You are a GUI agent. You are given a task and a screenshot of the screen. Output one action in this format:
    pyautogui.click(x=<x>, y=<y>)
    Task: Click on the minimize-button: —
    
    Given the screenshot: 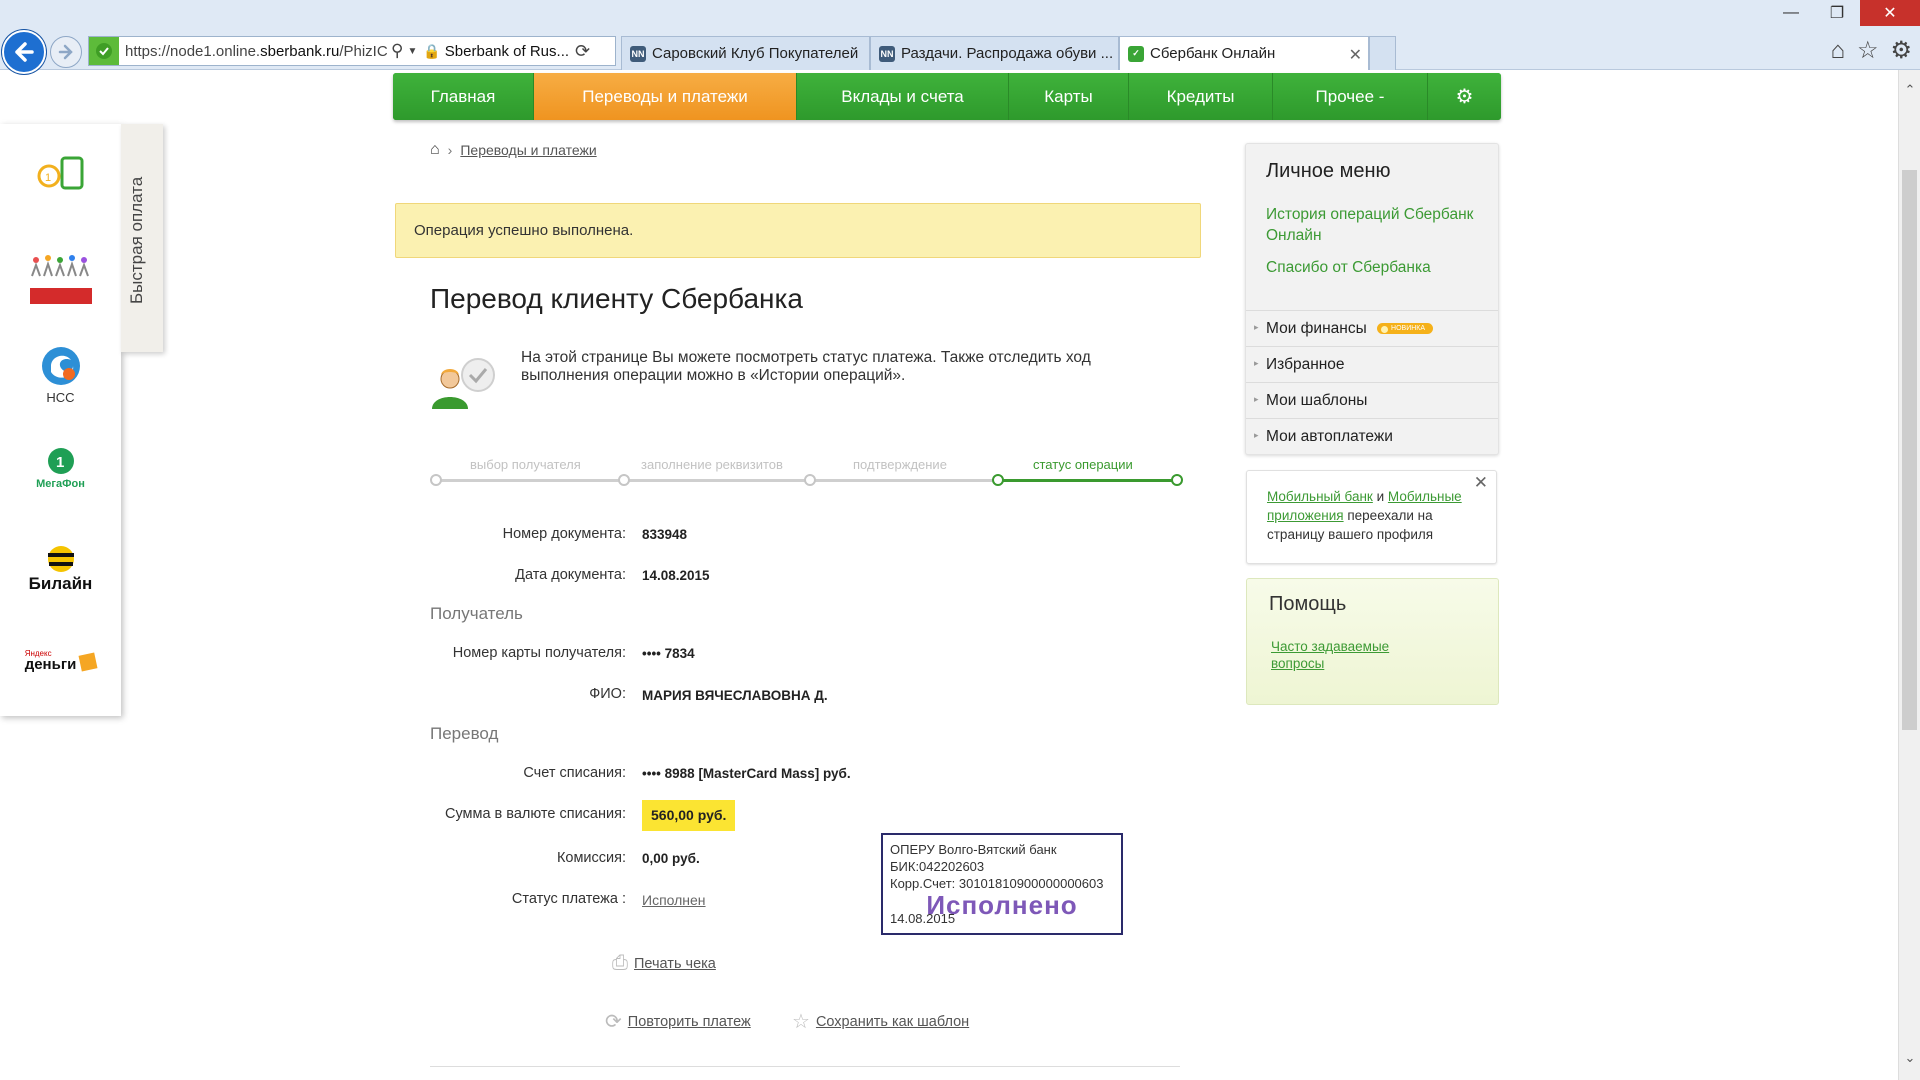 What is the action you would take?
    pyautogui.click(x=1791, y=13)
    